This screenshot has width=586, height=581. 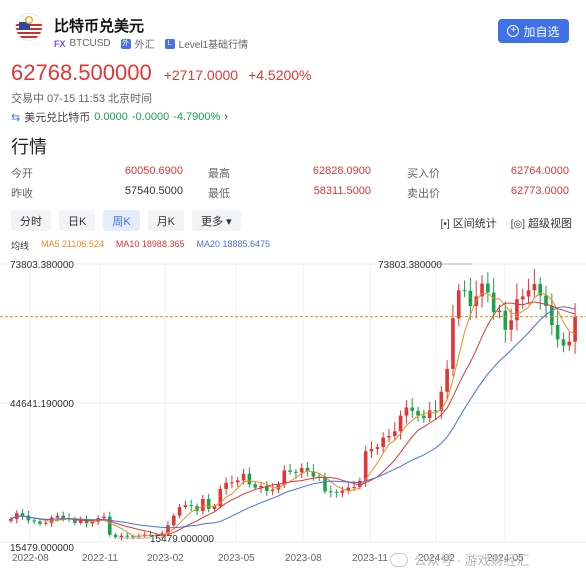 I want to click on tab-intraday: 分时, so click(x=31, y=220).